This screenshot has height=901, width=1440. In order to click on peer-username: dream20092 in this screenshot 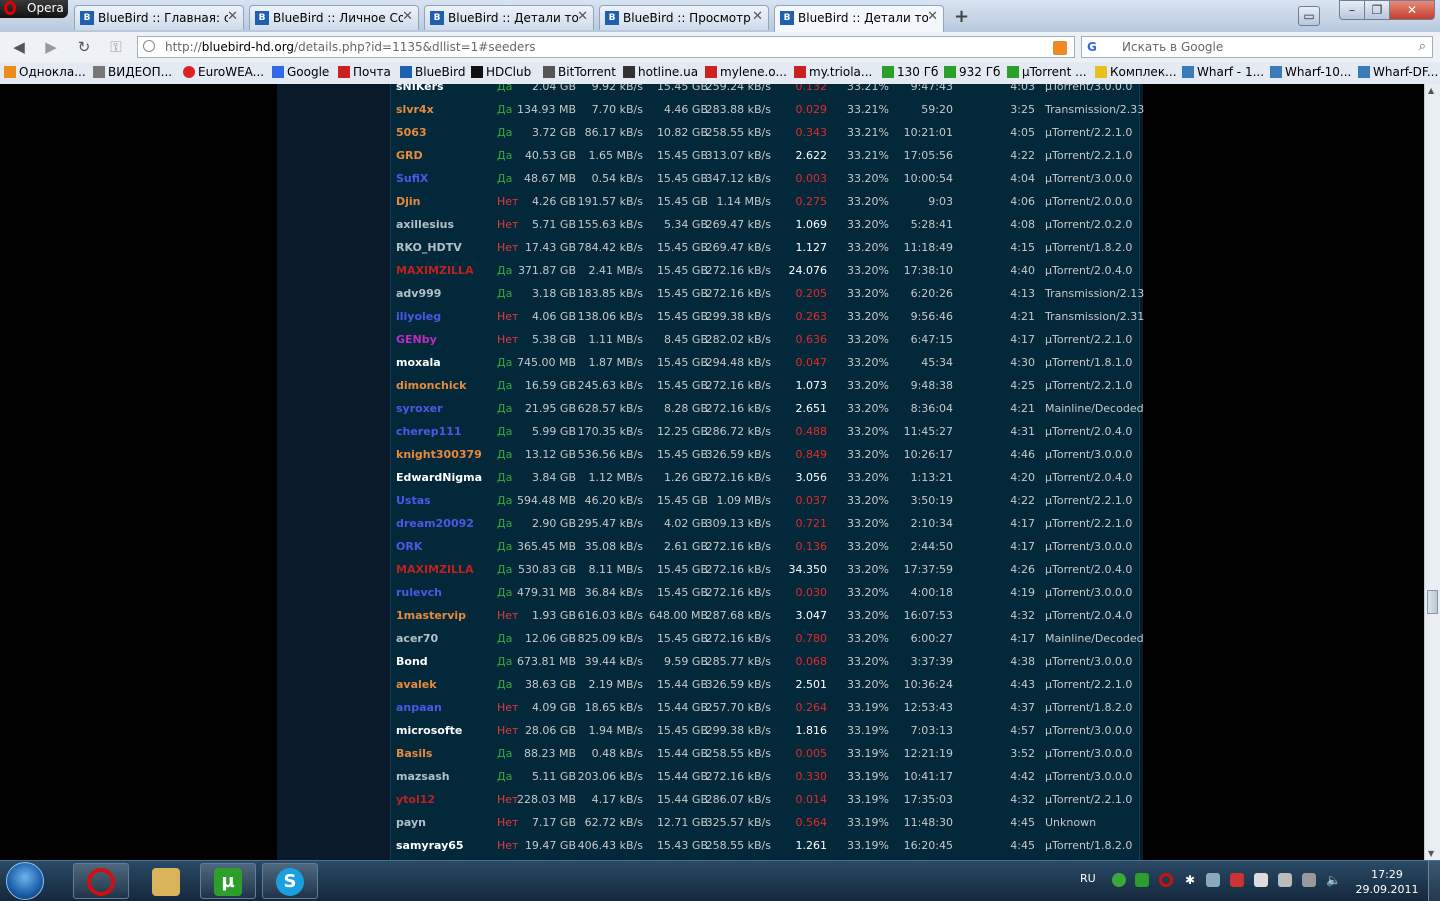, I will do `click(435, 523)`.